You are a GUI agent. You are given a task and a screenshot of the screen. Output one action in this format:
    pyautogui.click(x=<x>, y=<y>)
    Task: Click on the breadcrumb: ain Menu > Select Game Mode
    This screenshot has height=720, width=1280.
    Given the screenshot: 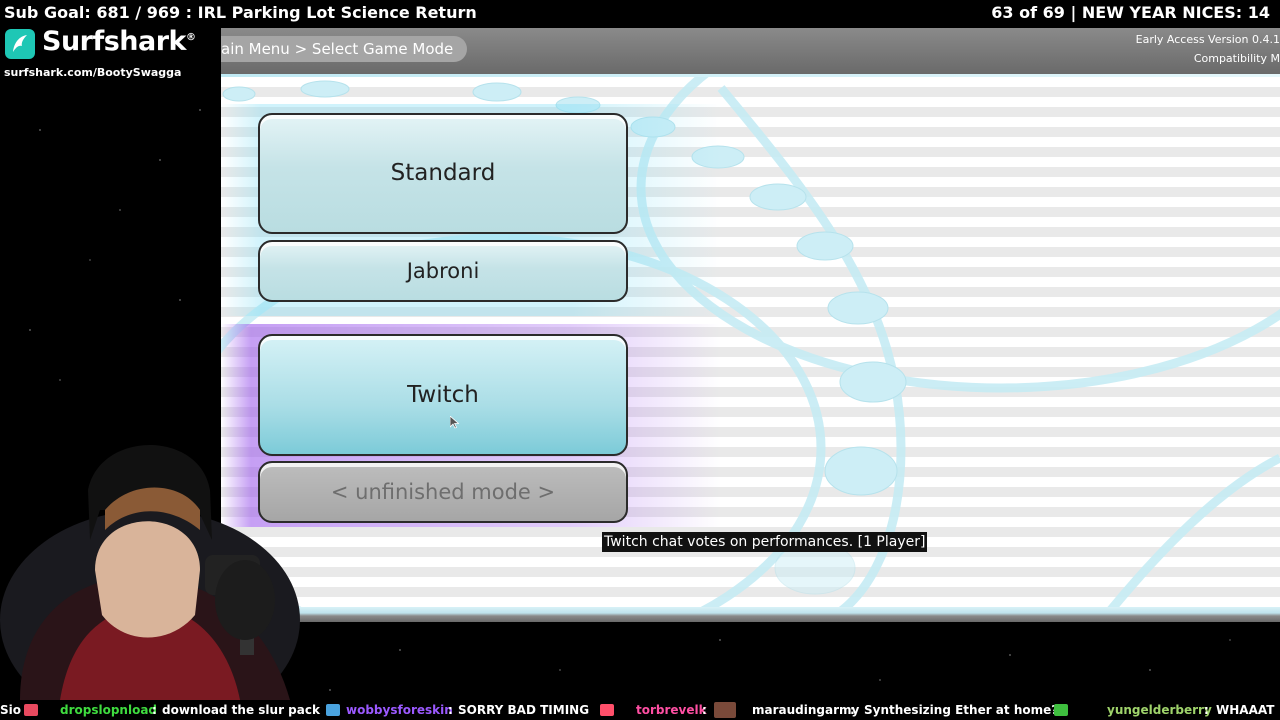 What is the action you would take?
    pyautogui.click(x=344, y=49)
    